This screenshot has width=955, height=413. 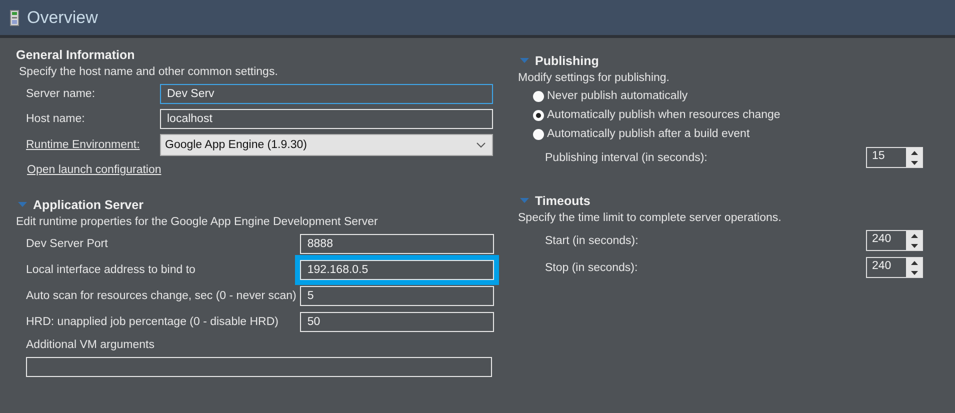 What do you see at coordinates (481, 145) in the screenshot?
I see `chevron-down-icon` at bounding box center [481, 145].